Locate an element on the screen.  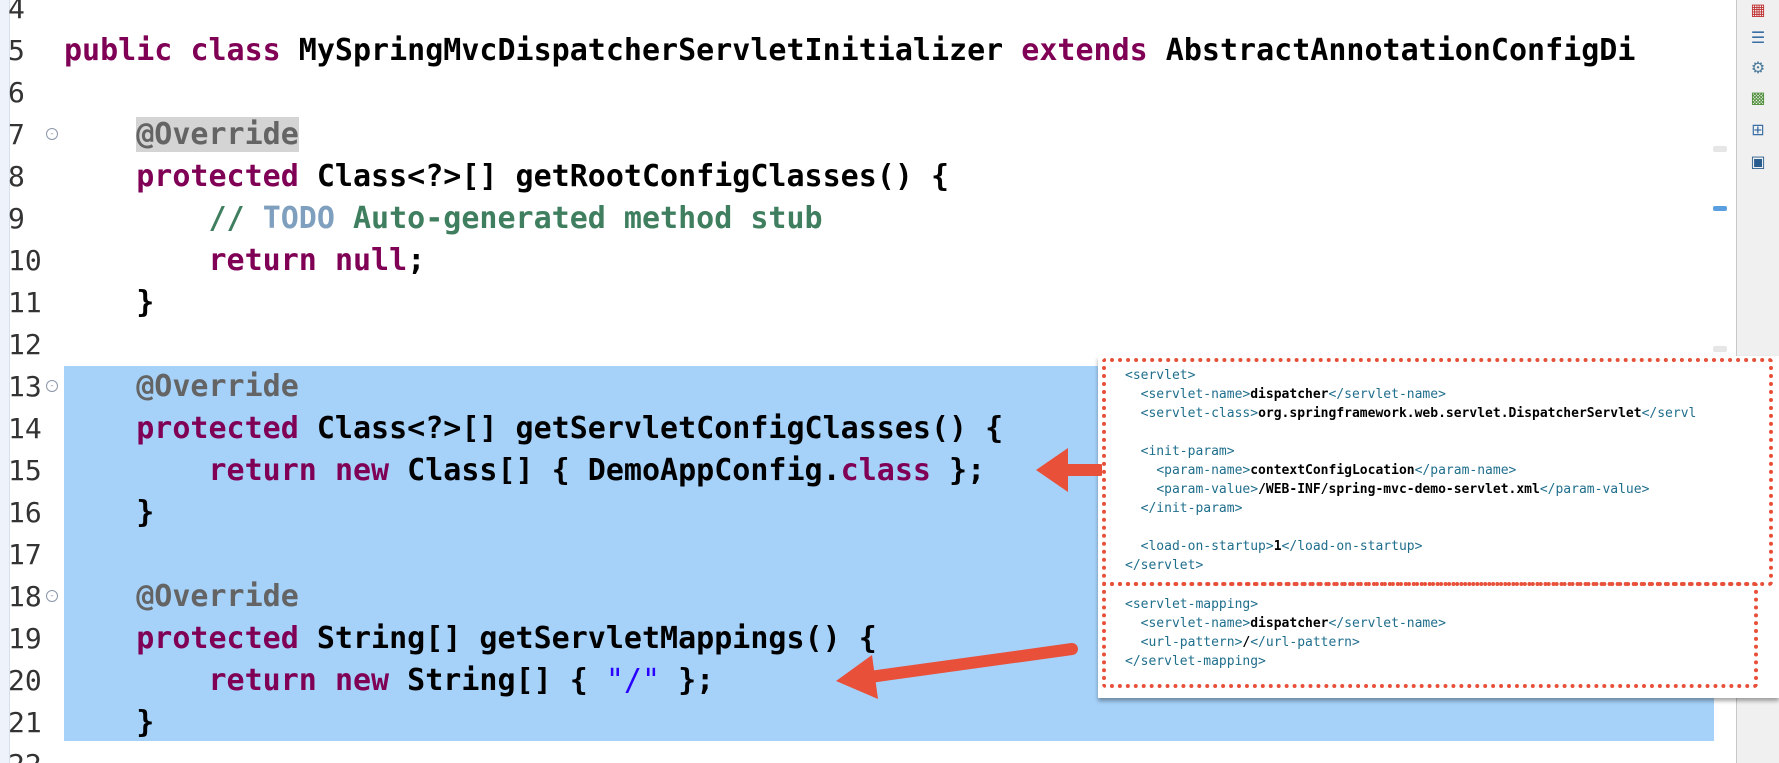
sliders-icon: ⚙ is located at coordinates (1758, 68).